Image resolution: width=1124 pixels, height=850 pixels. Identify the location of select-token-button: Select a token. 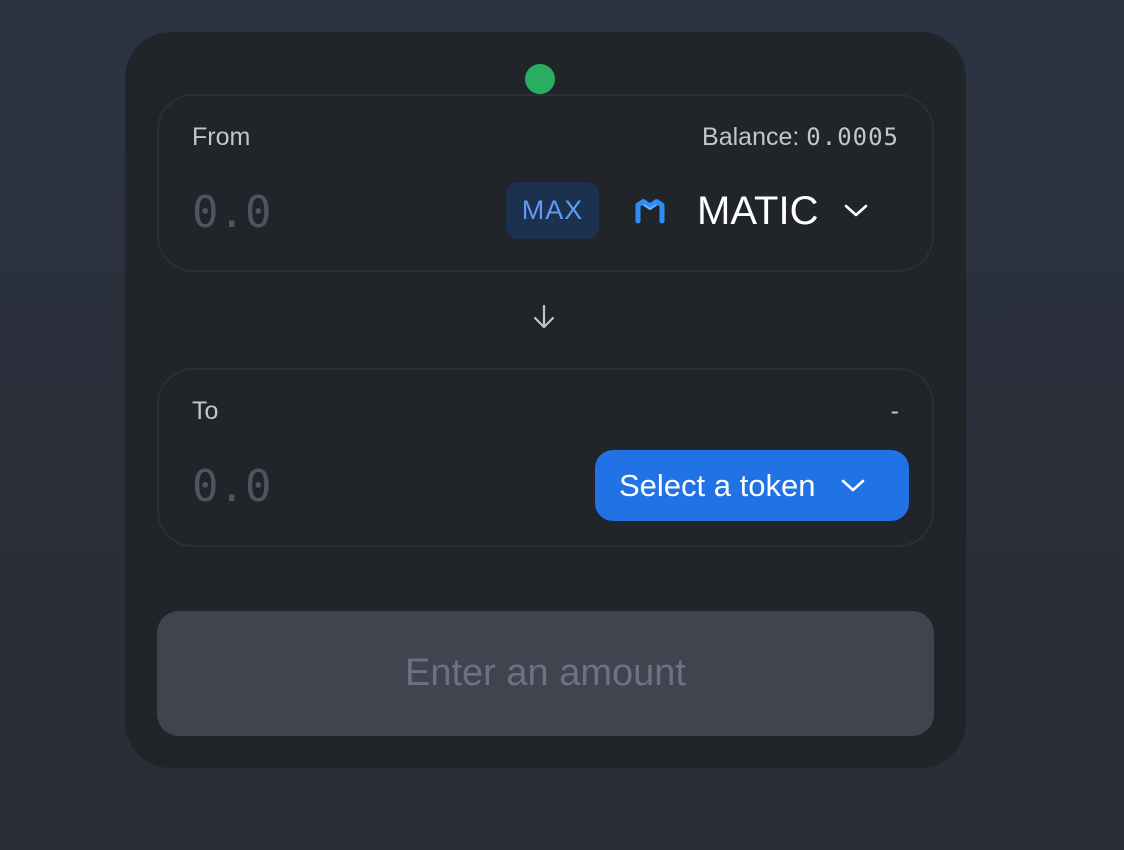
(752, 485).